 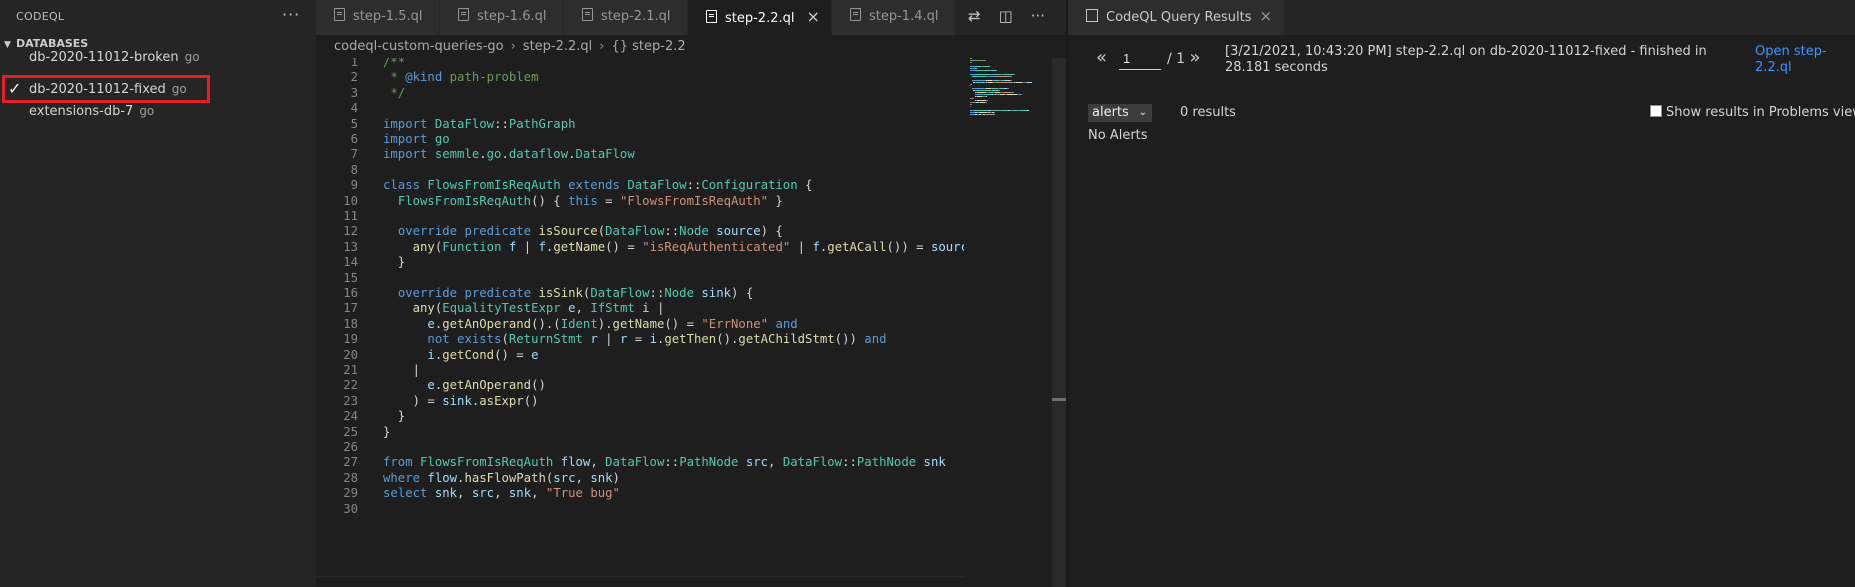 I want to click on problems-view-toggle: Show results in Problems view, so click(x=1752, y=112).